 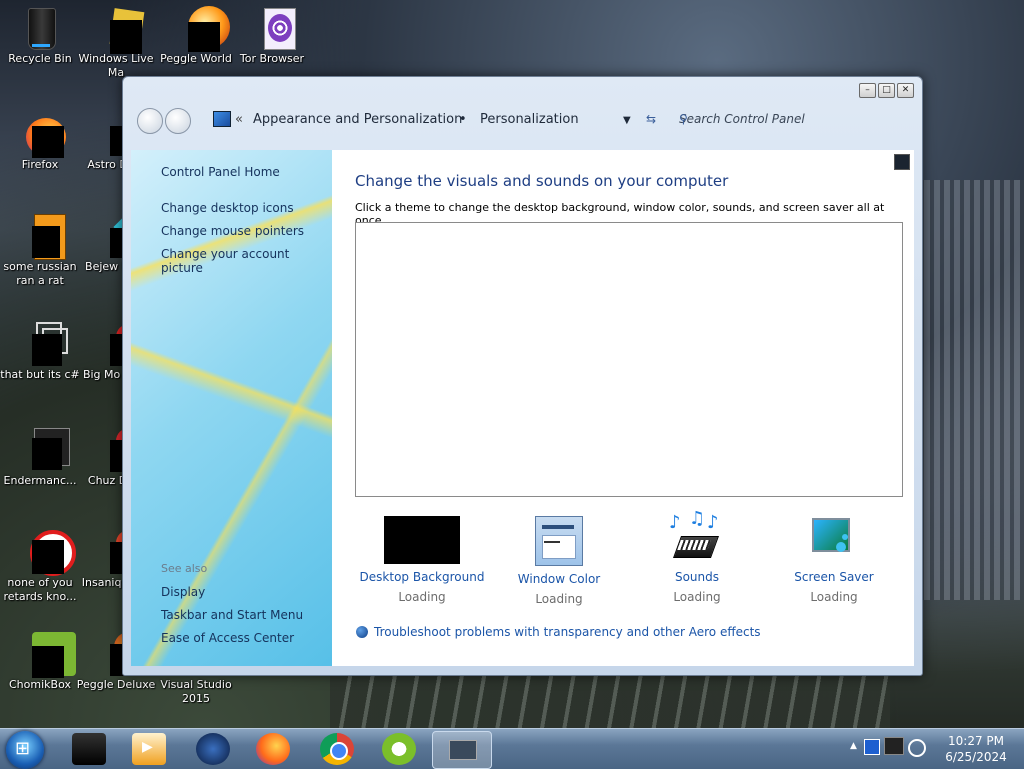 I want to click on window-controls: – □ ✕, so click(x=886, y=90).